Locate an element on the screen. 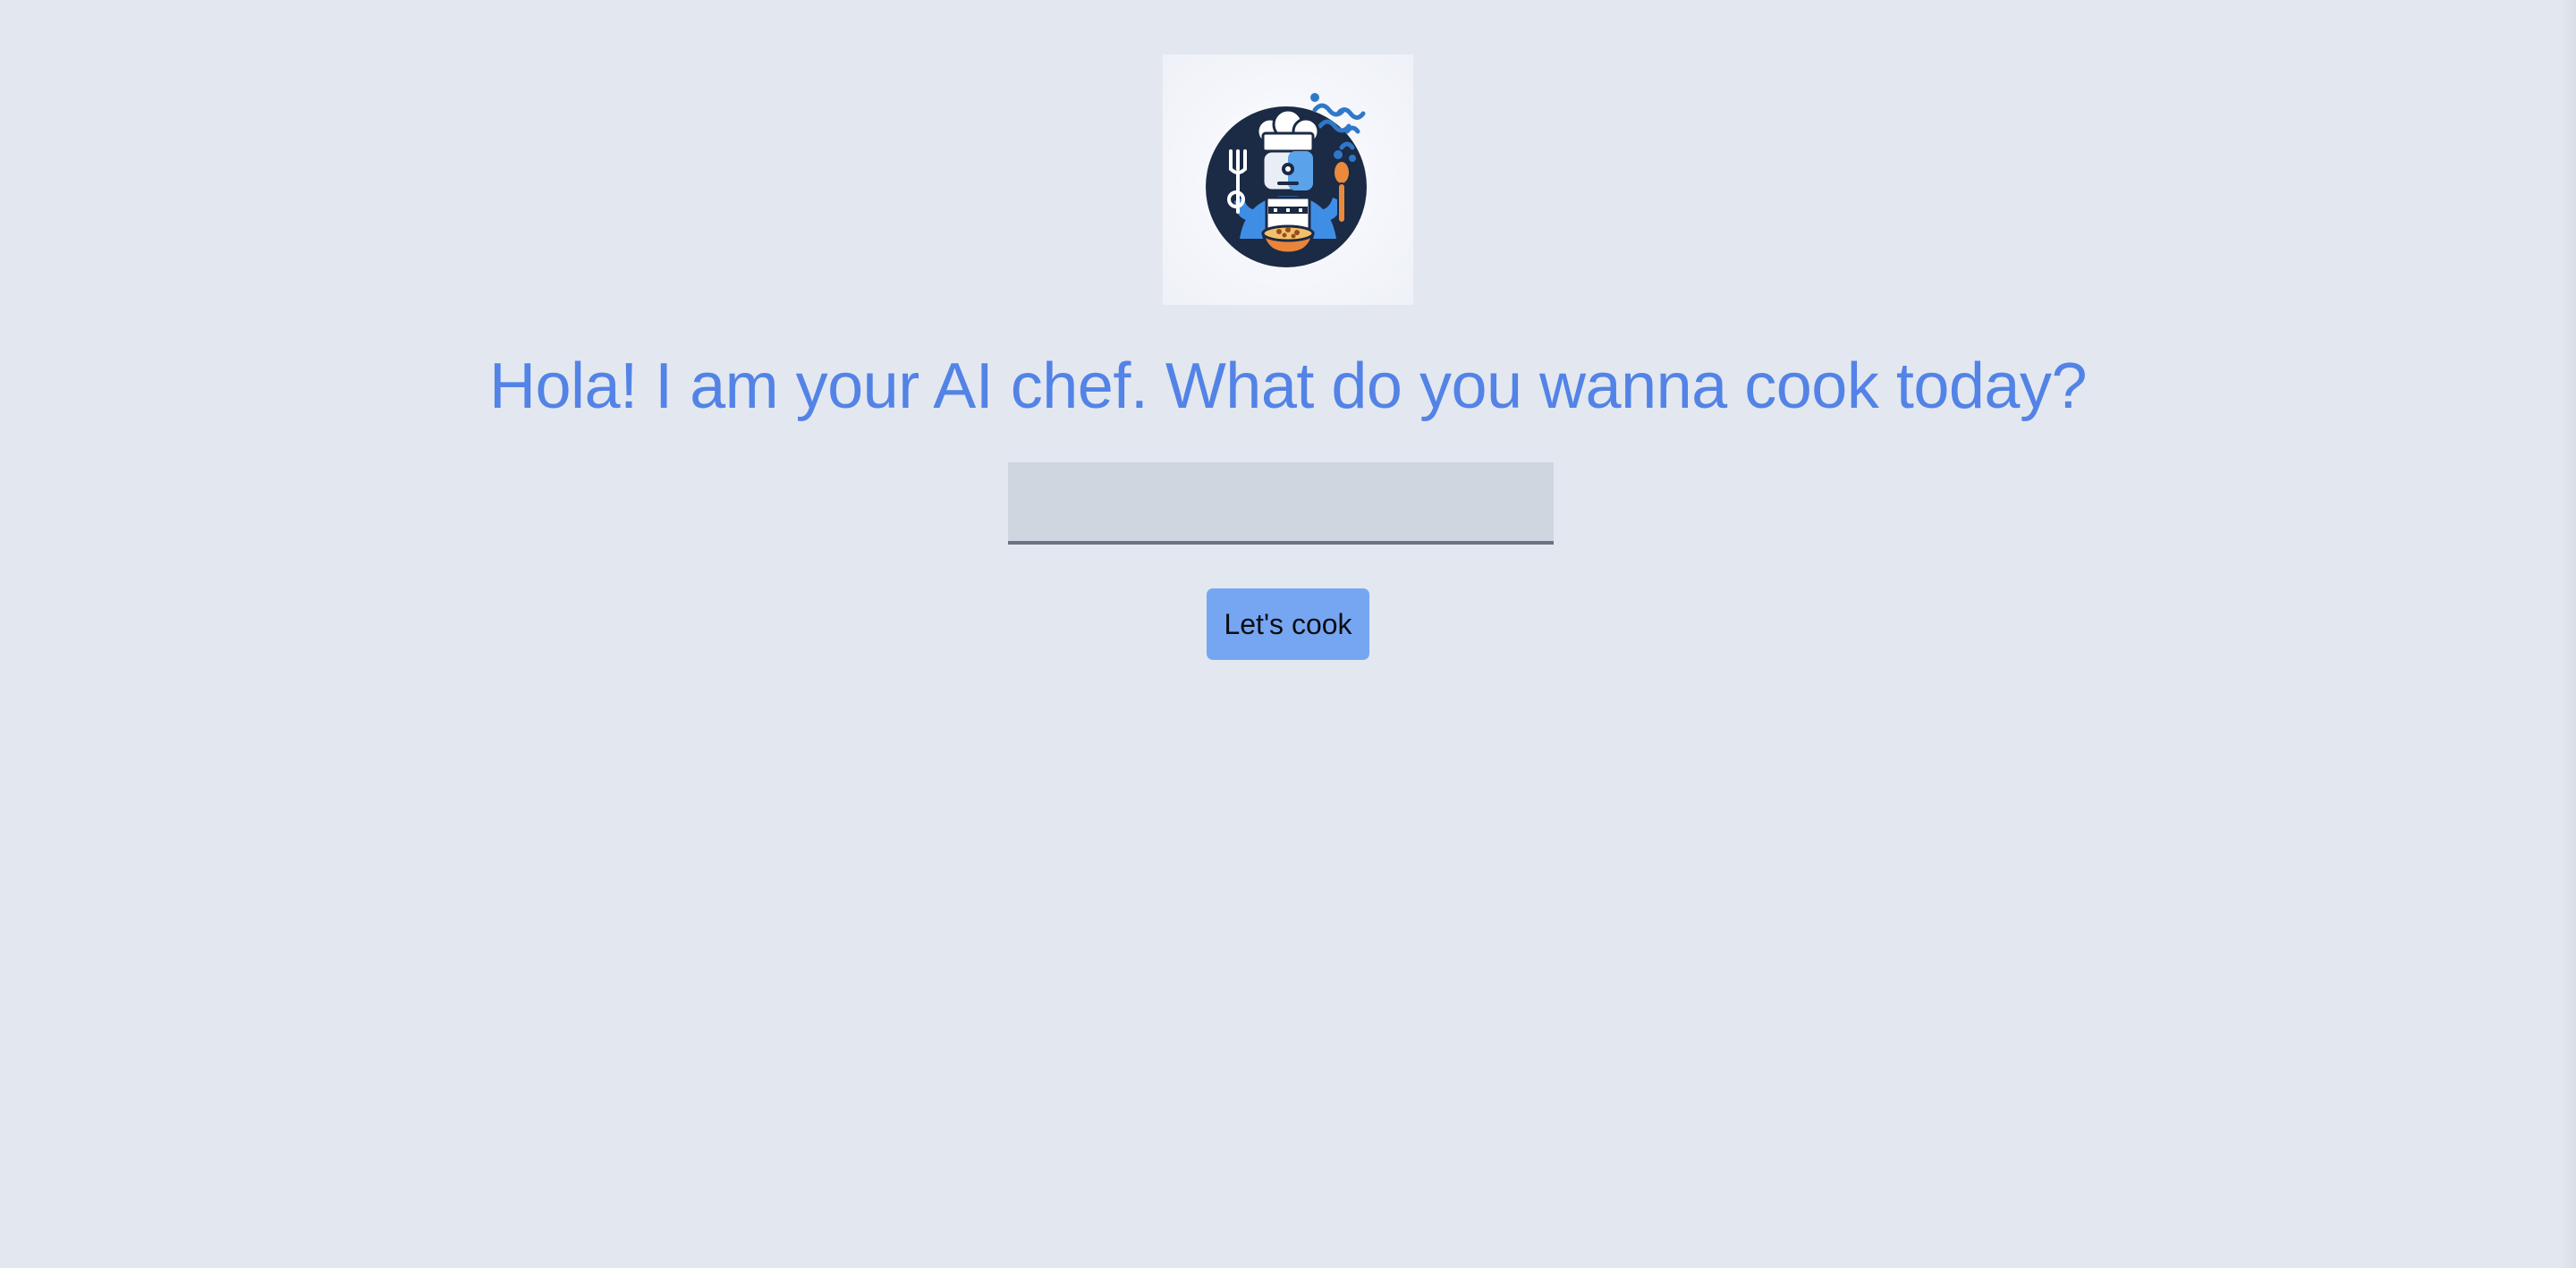 Image resolution: width=2576 pixels, height=1268 pixels. scrollbar-track is located at coordinates (2568, 634).